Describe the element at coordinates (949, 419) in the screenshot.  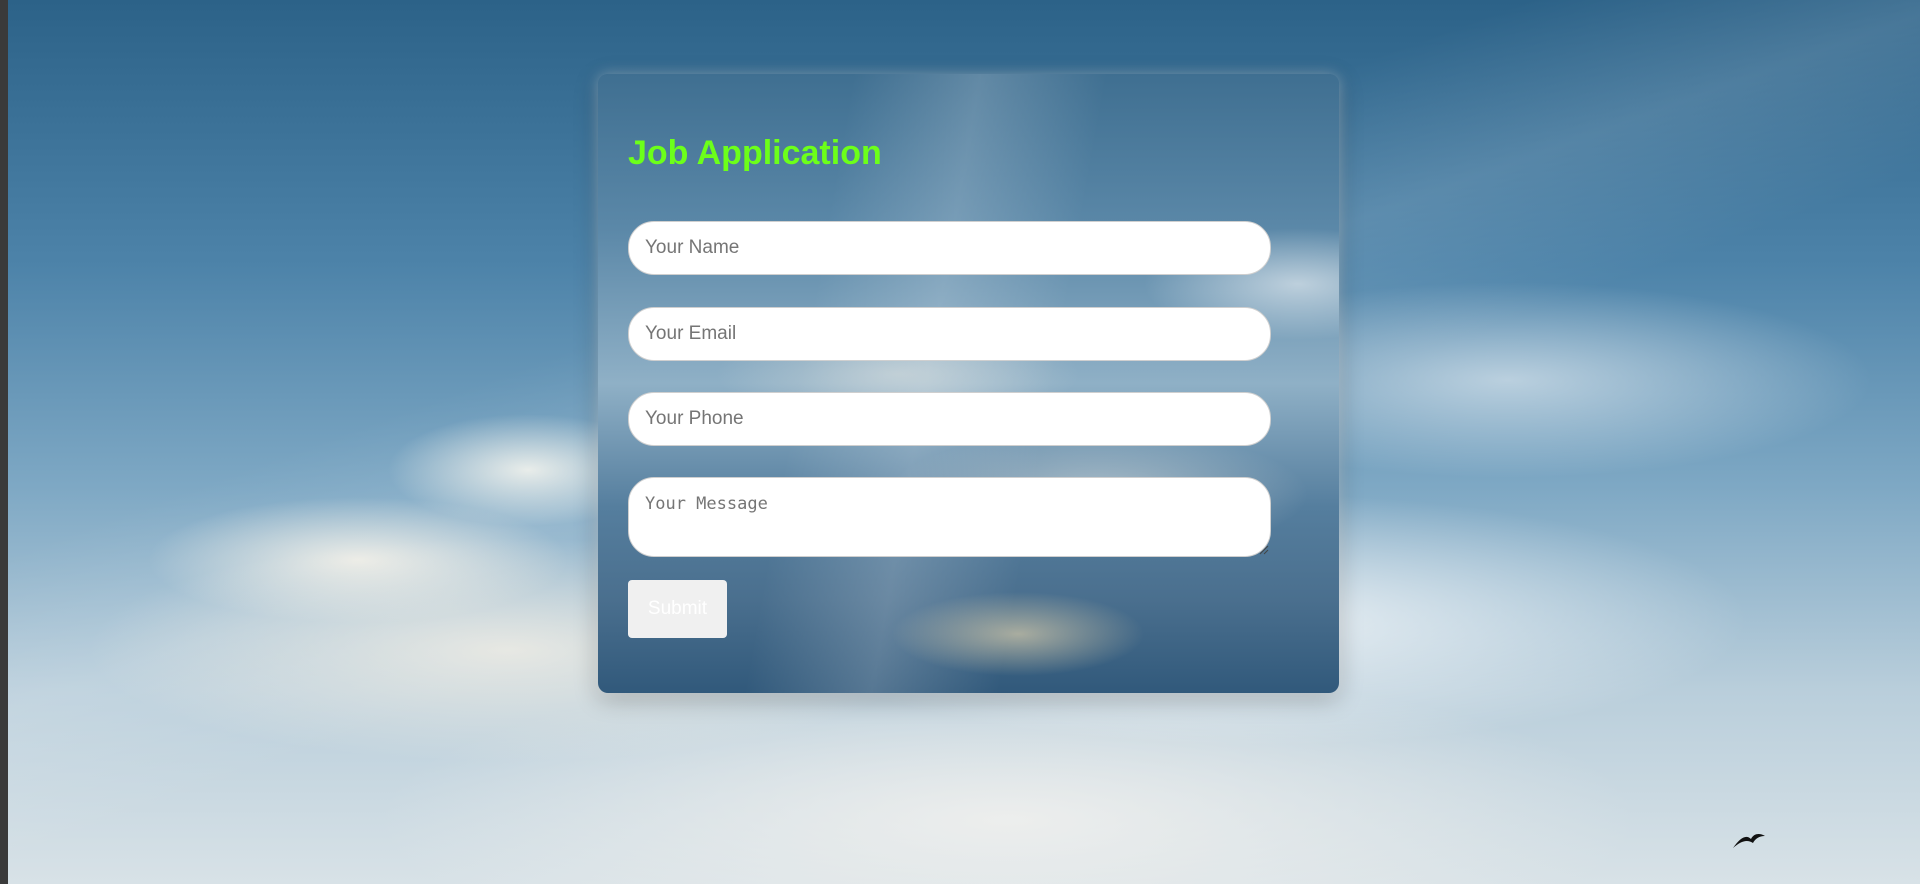
I see `phone-input` at that location.